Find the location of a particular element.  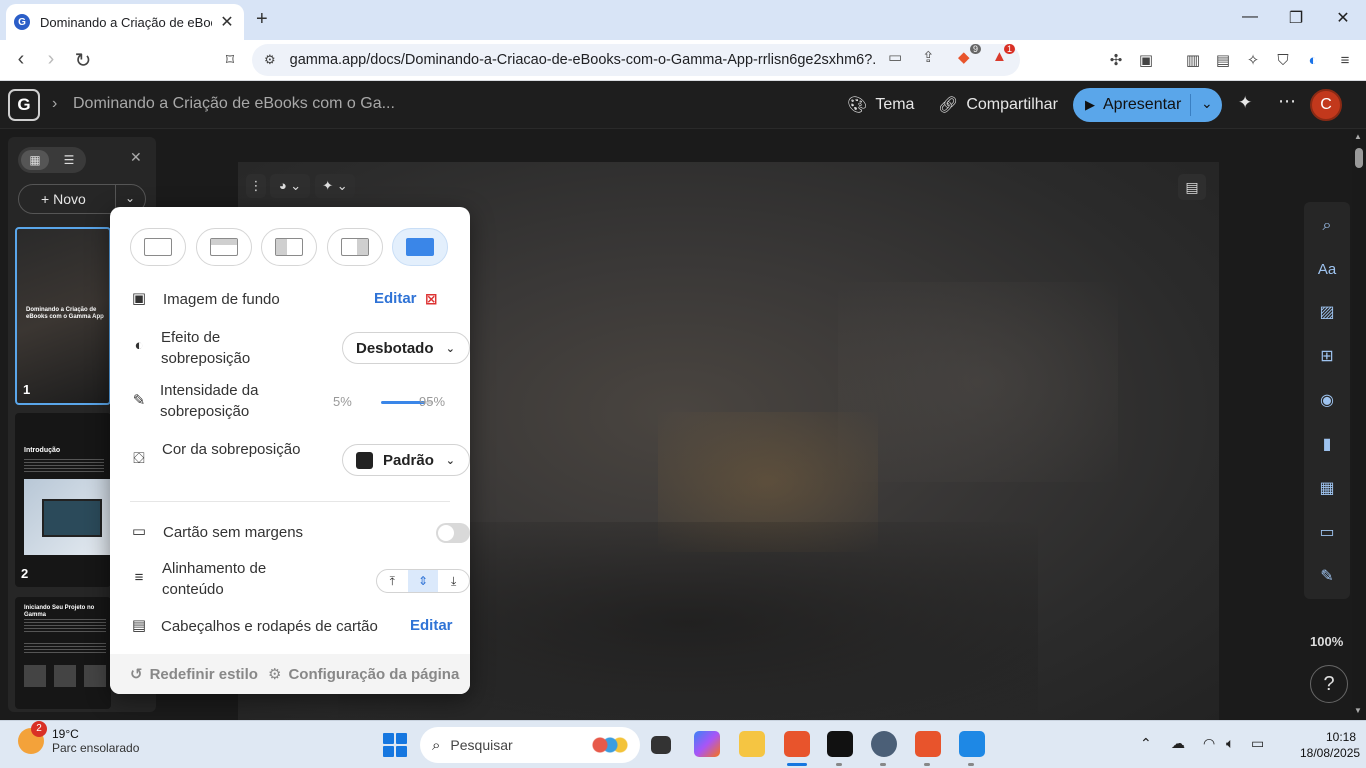

taskbar-clock: 10:18 18/08/2025 is located at coordinates (1330, 745).